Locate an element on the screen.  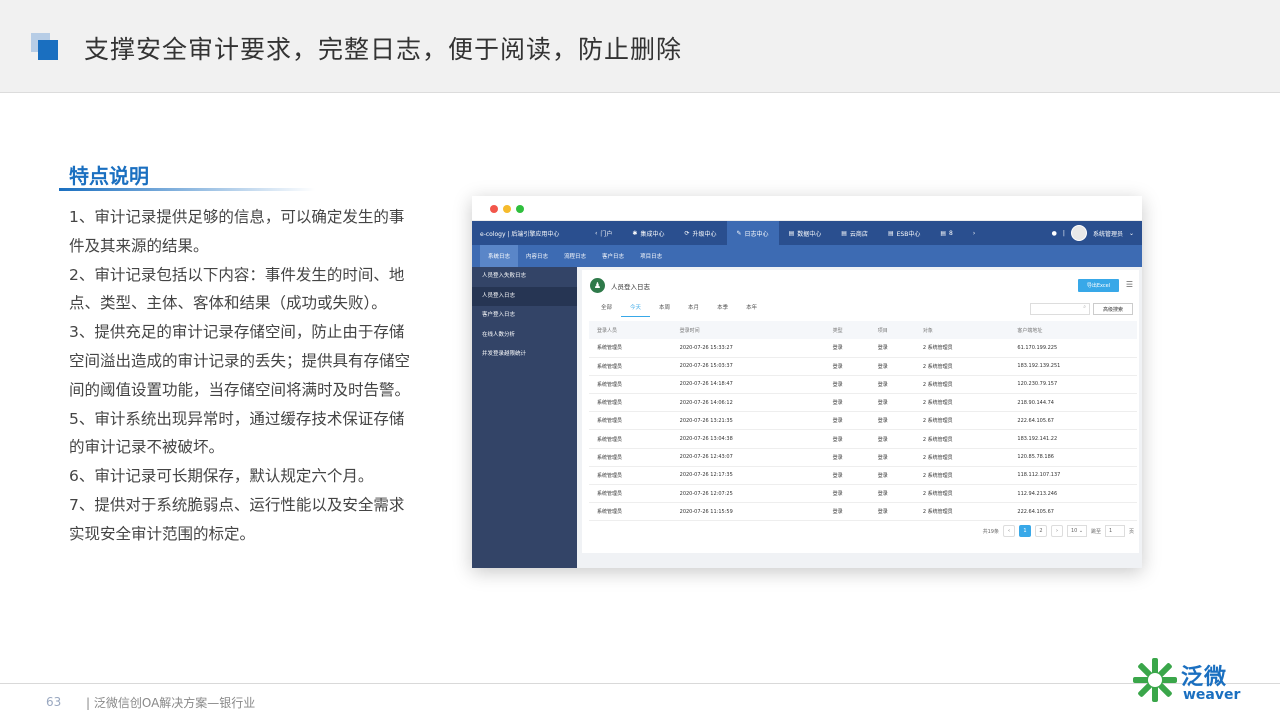
next-page-icon: › is located at coordinates (1056, 531).